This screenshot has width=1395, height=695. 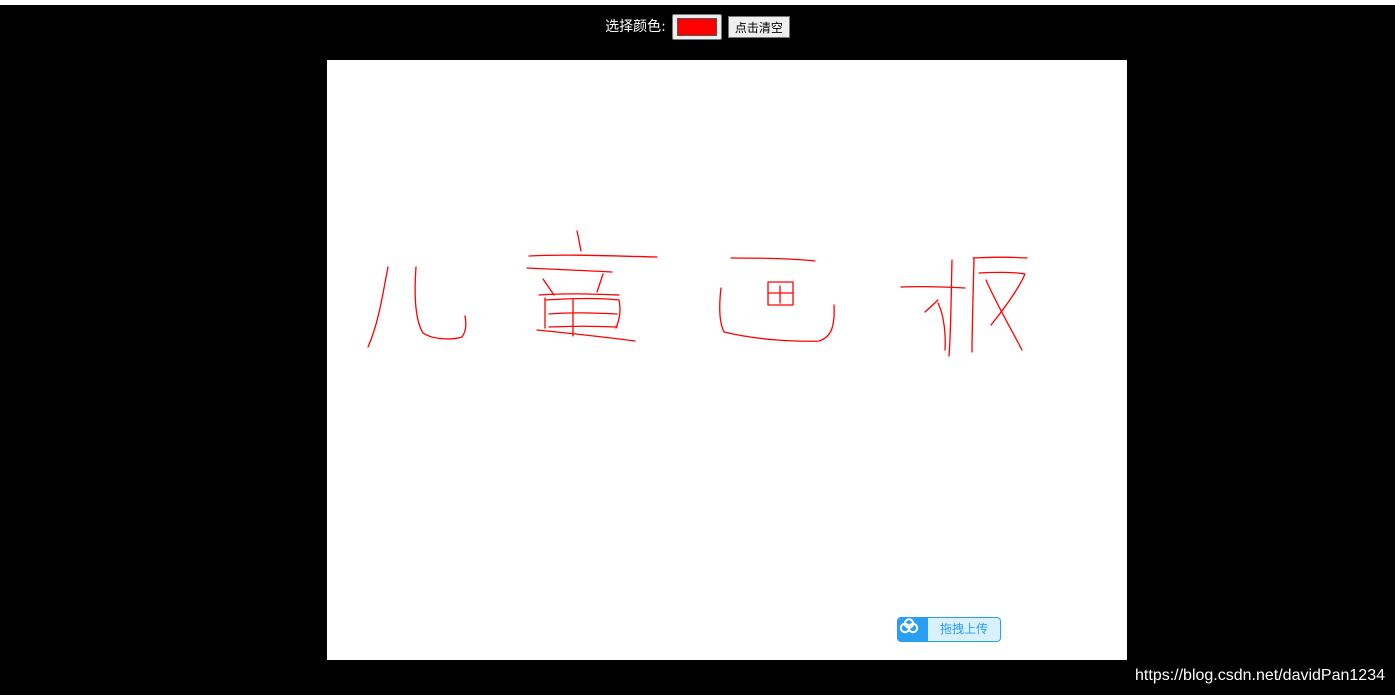 What do you see at coordinates (963, 629) in the screenshot?
I see `upload-label: 拖拽上传` at bounding box center [963, 629].